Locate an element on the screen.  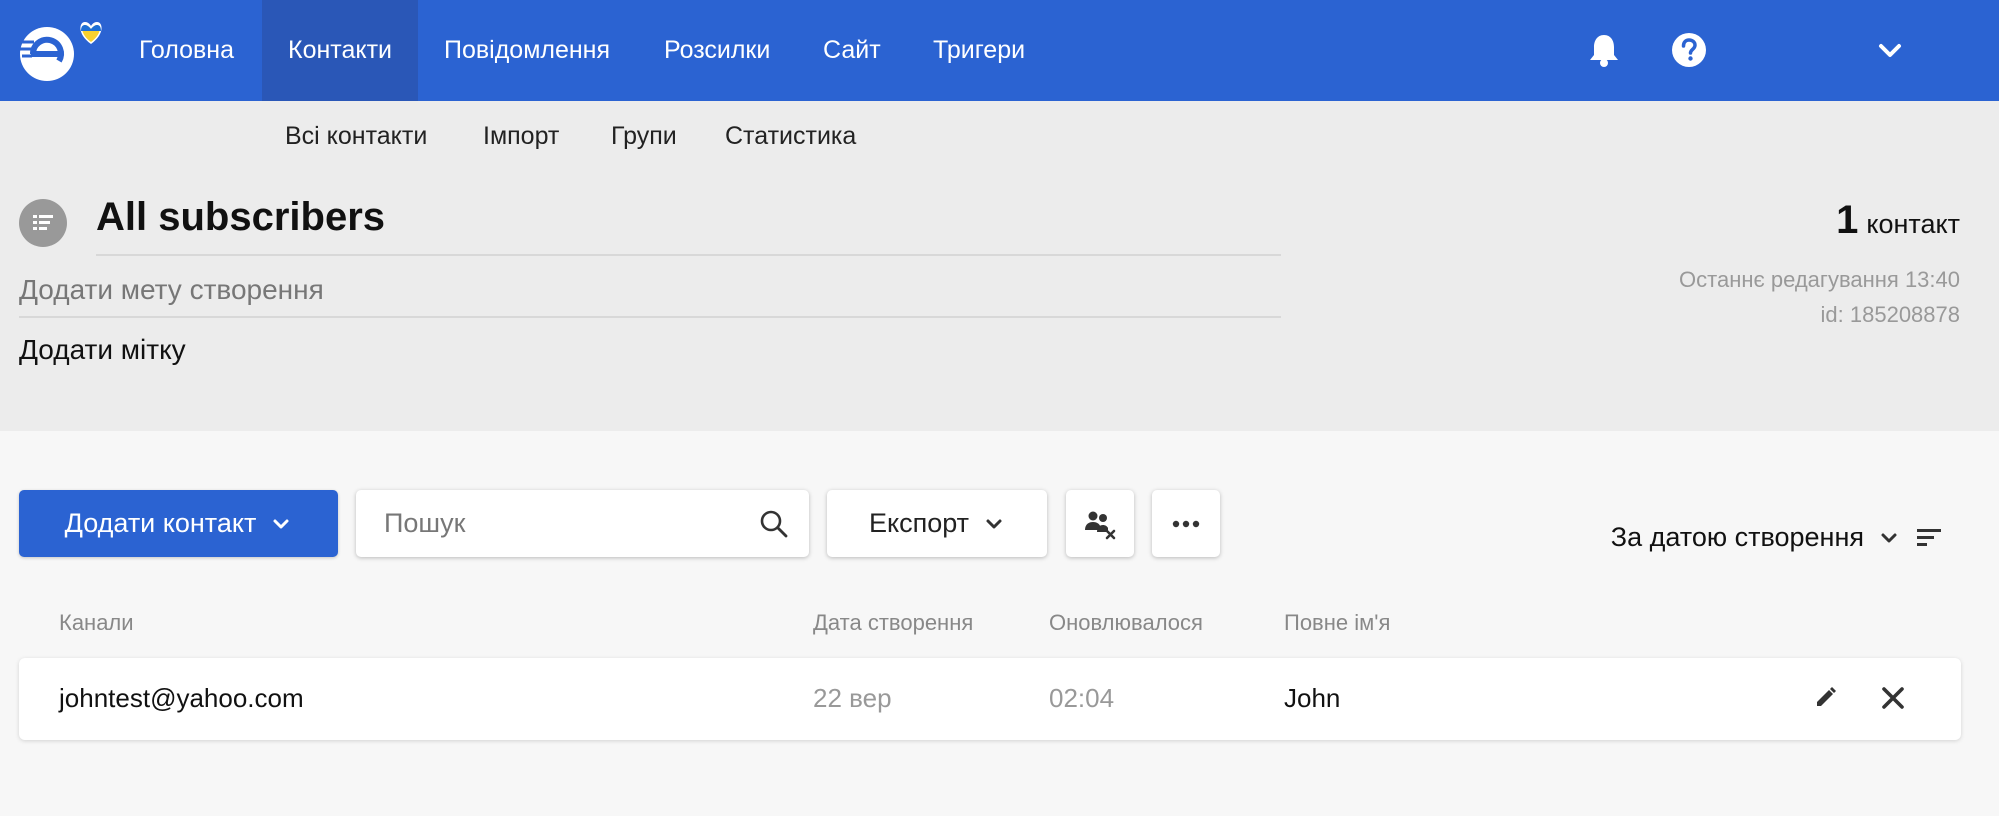
goal-field: Додати мету створення is located at coordinates (171, 290).